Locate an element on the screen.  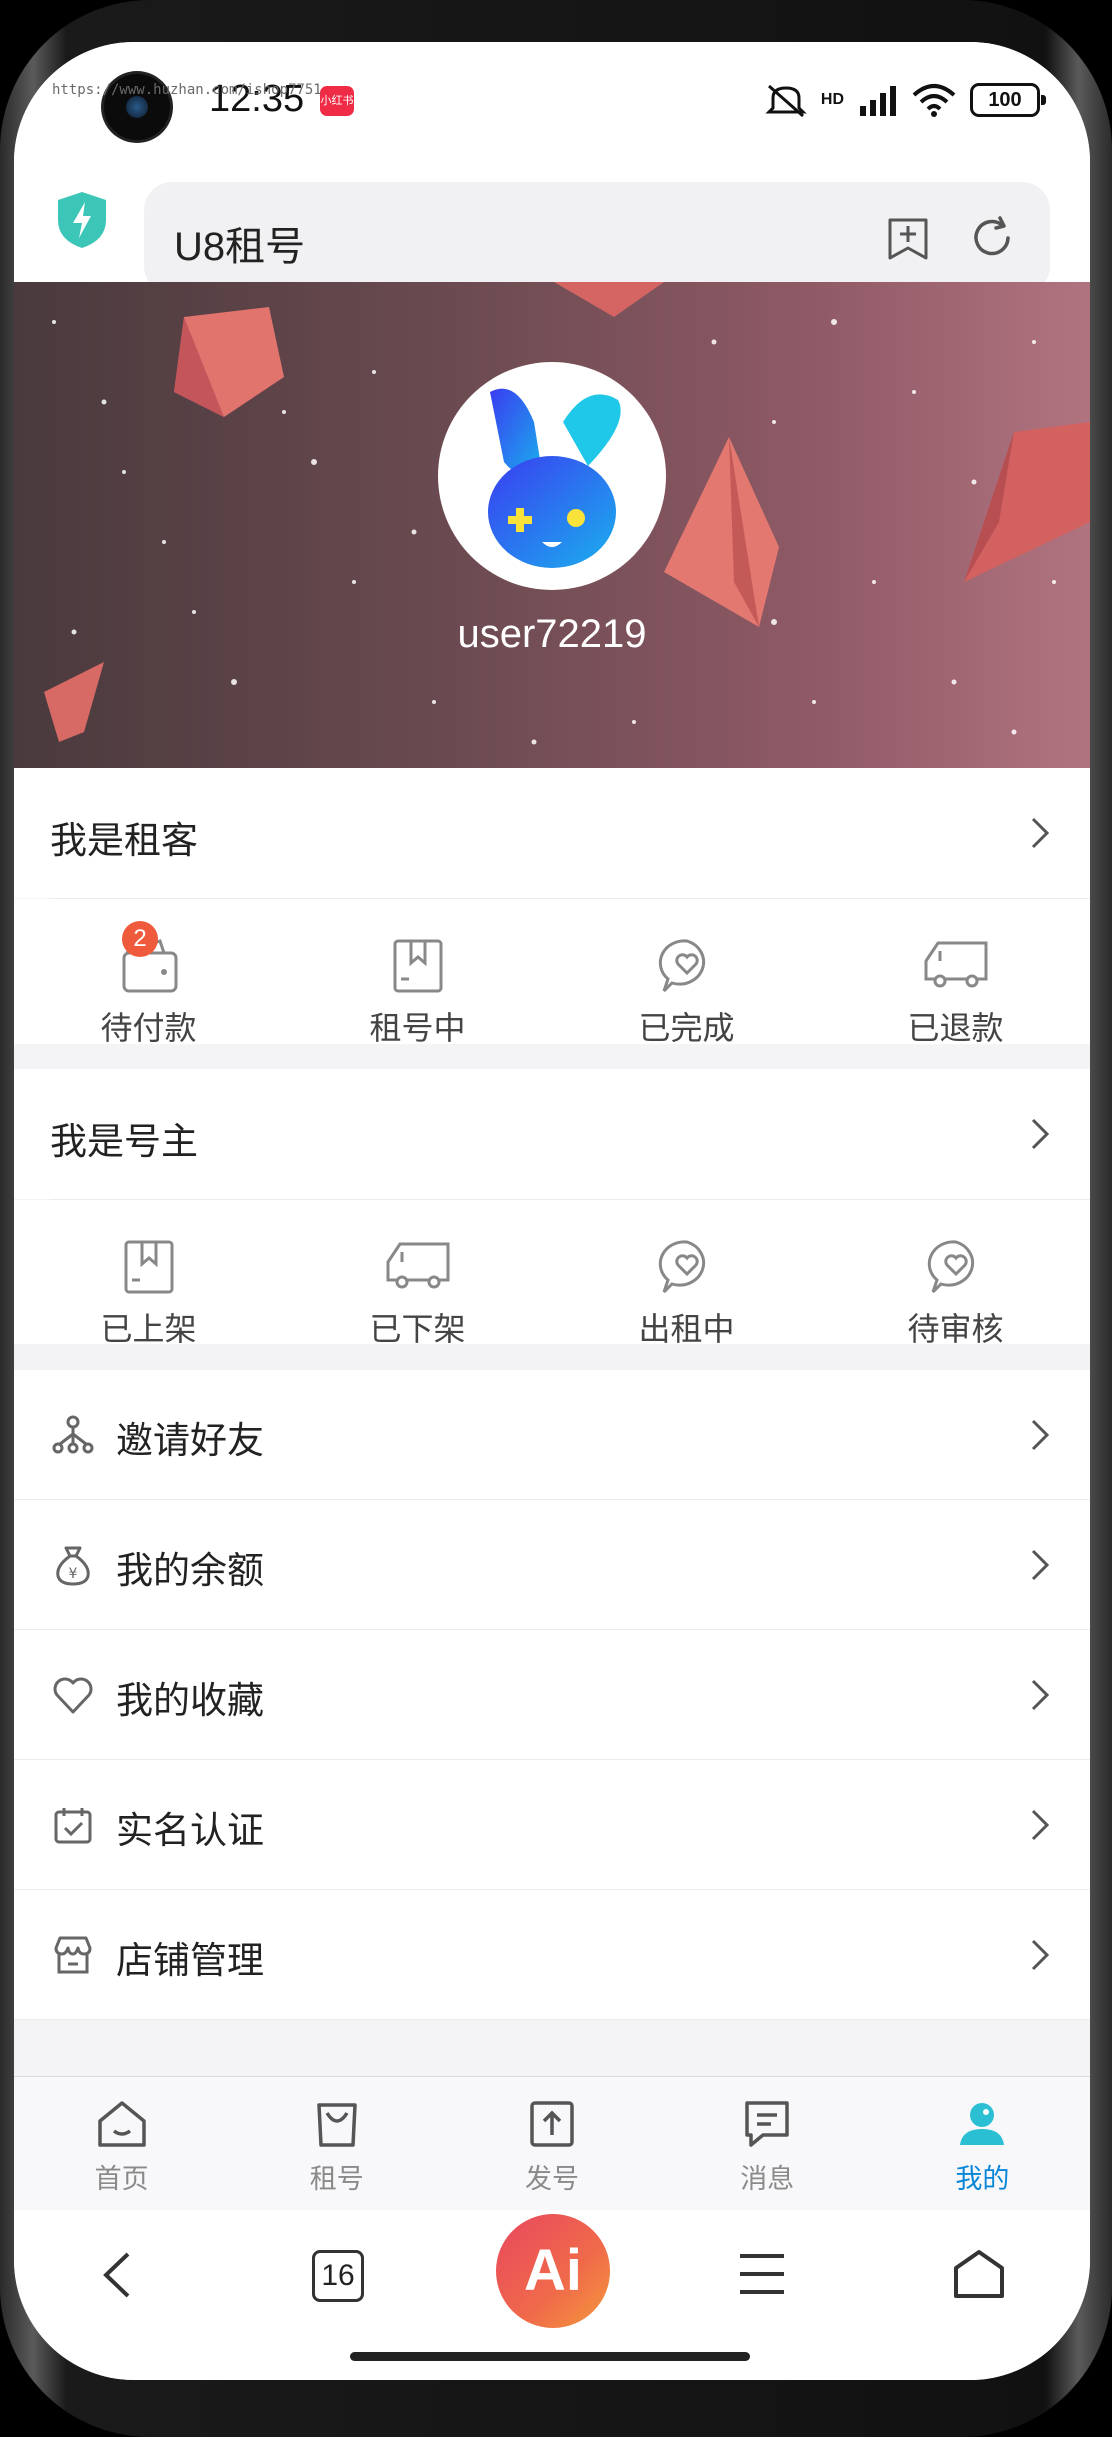
username: user72219 is located at coordinates (552, 634).